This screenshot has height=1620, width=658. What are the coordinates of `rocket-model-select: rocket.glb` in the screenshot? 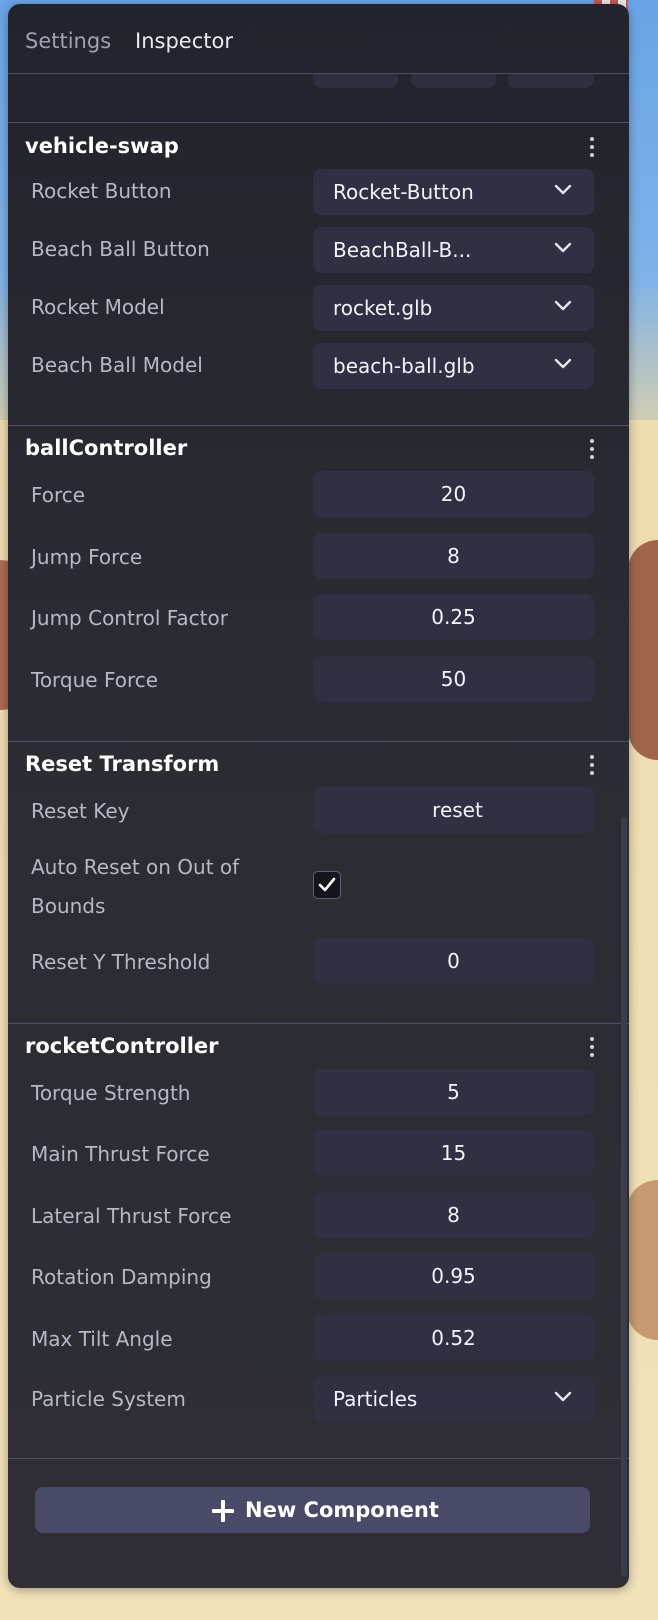 It's located at (453, 308).